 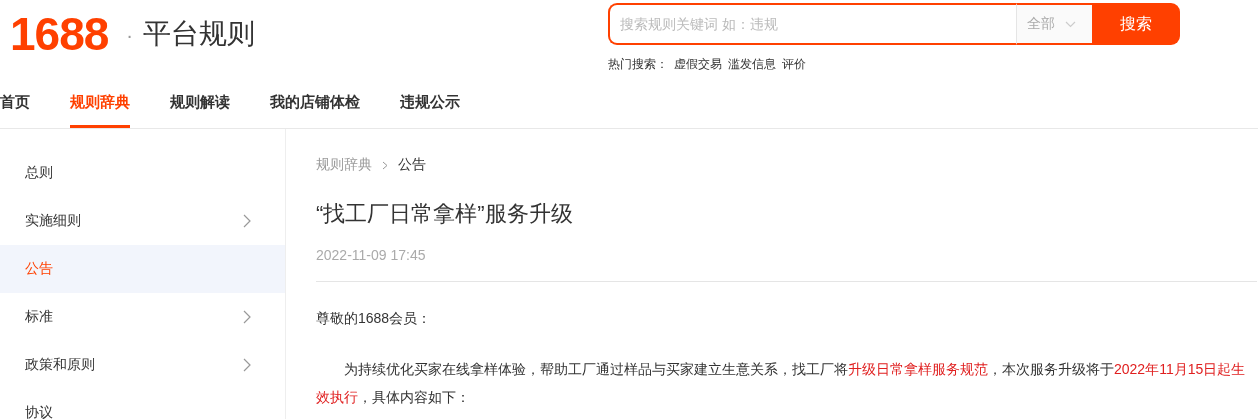 What do you see at coordinates (1136, 24) in the screenshot?
I see `search-button: 搜索` at bounding box center [1136, 24].